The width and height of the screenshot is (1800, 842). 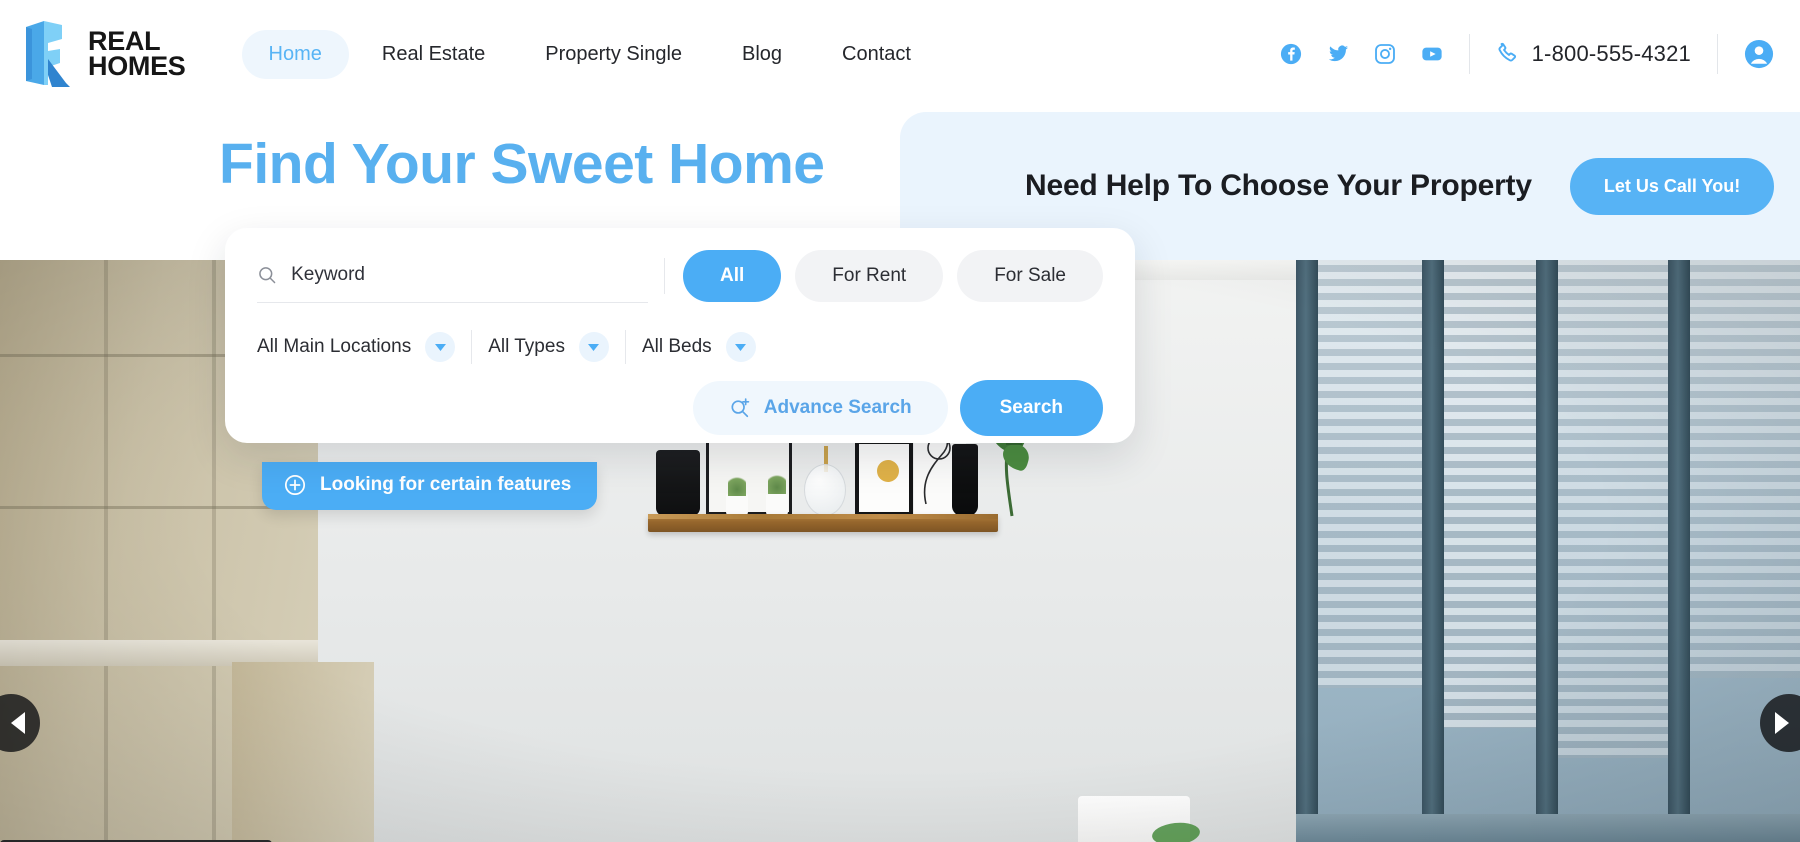 What do you see at coordinates (732, 276) in the screenshot?
I see `tab-all: All` at bounding box center [732, 276].